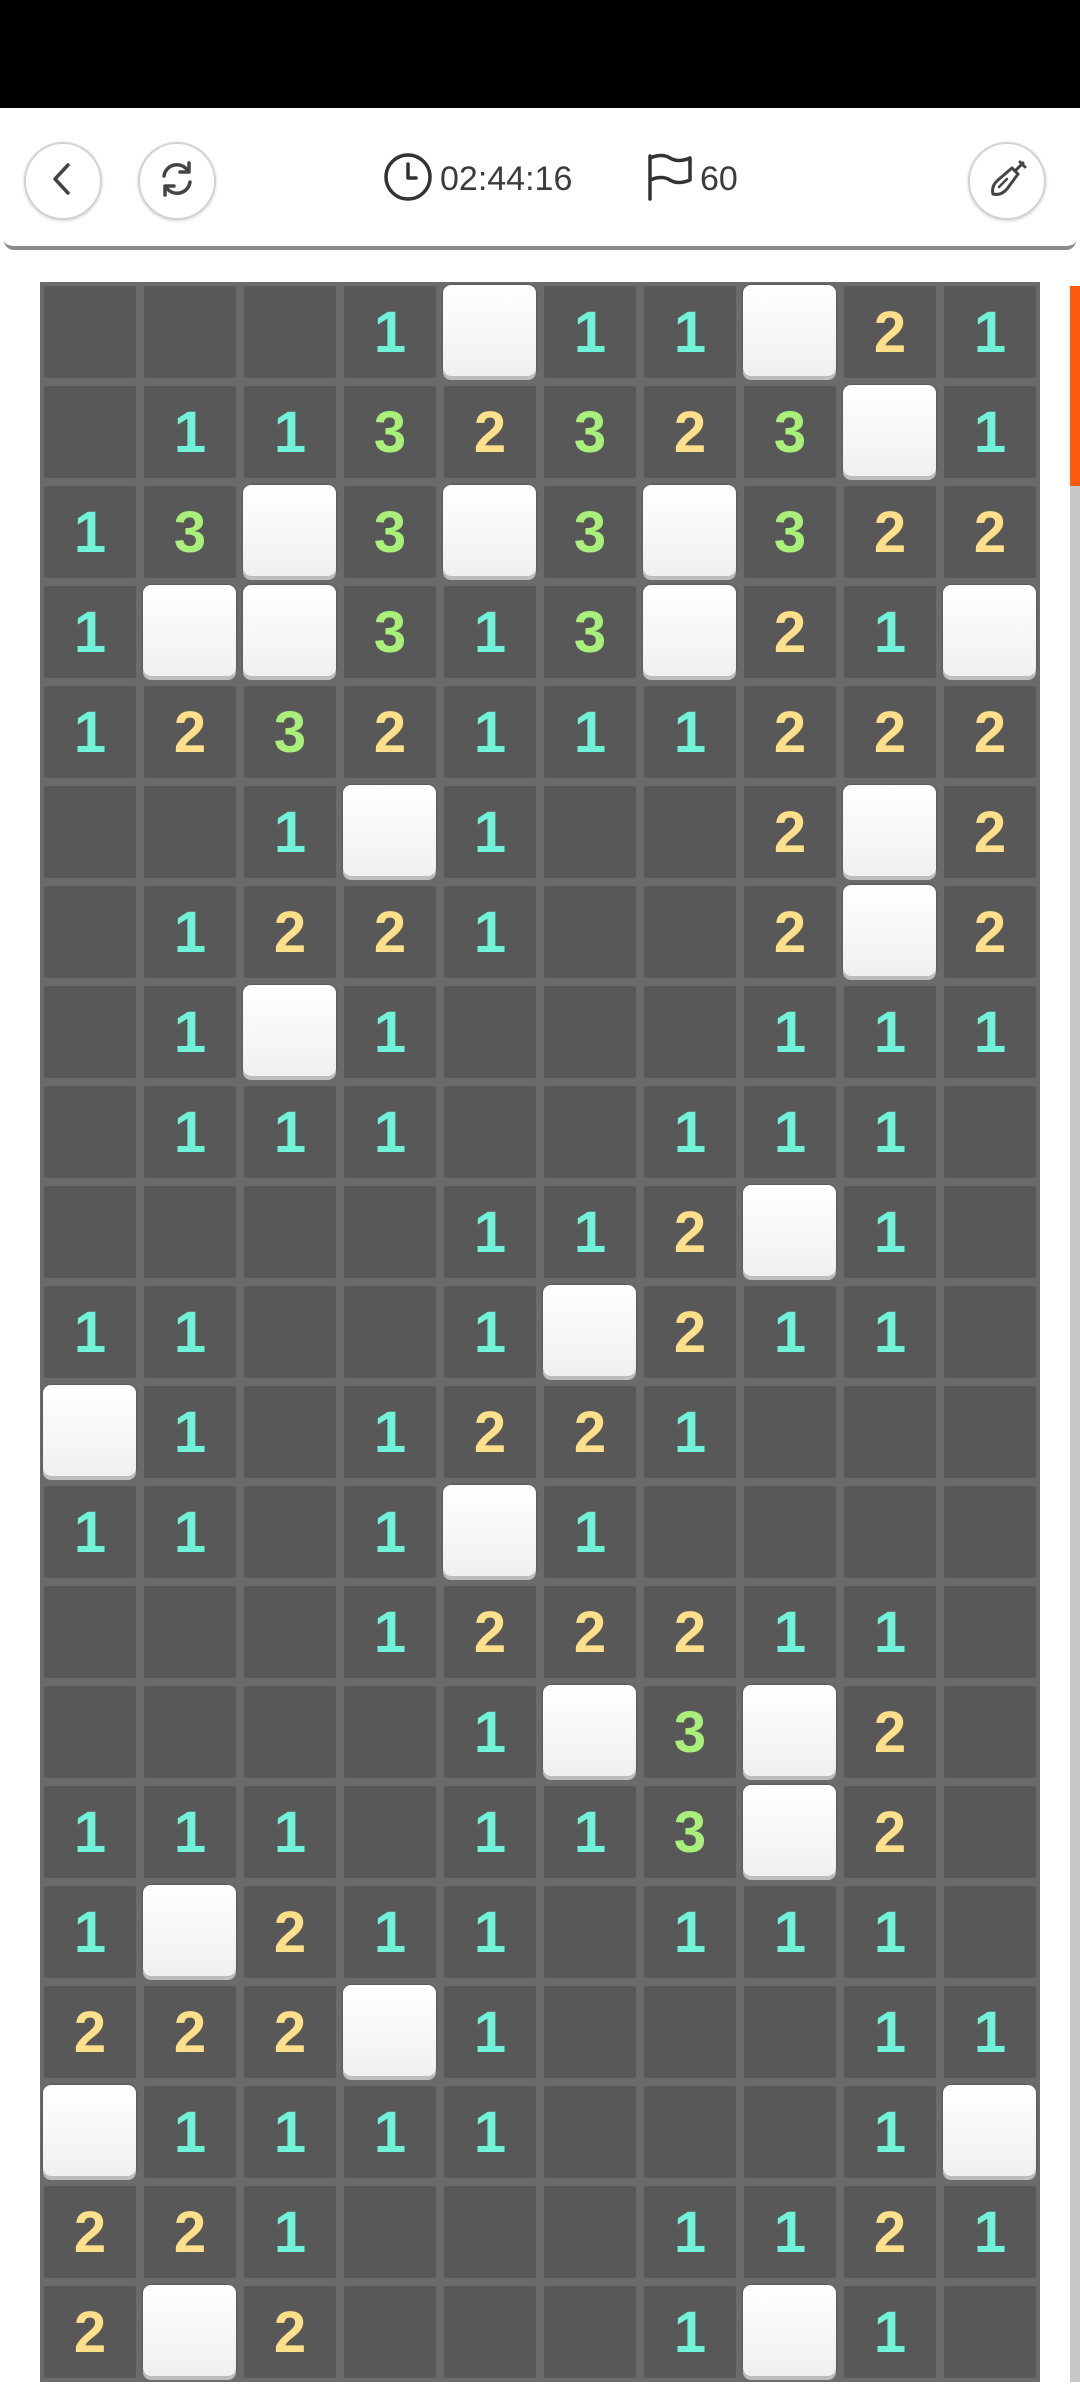 This screenshot has height=2408, width=1080. I want to click on scrollbar-thumb, so click(1075, 386).